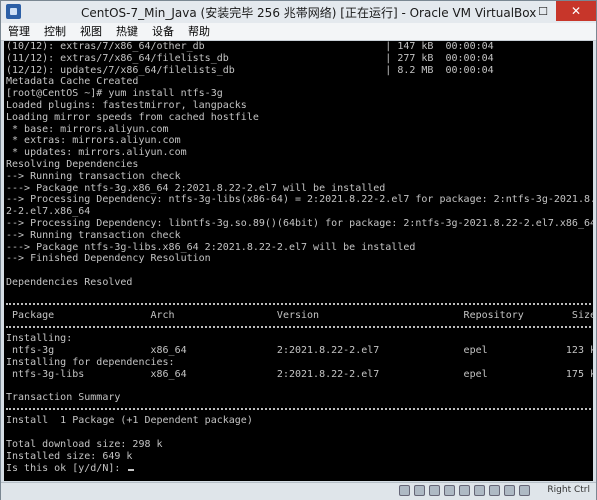 This screenshot has height=500, width=597. Describe the element at coordinates (419, 490) in the screenshot. I see `optical-drive-icon` at that location.